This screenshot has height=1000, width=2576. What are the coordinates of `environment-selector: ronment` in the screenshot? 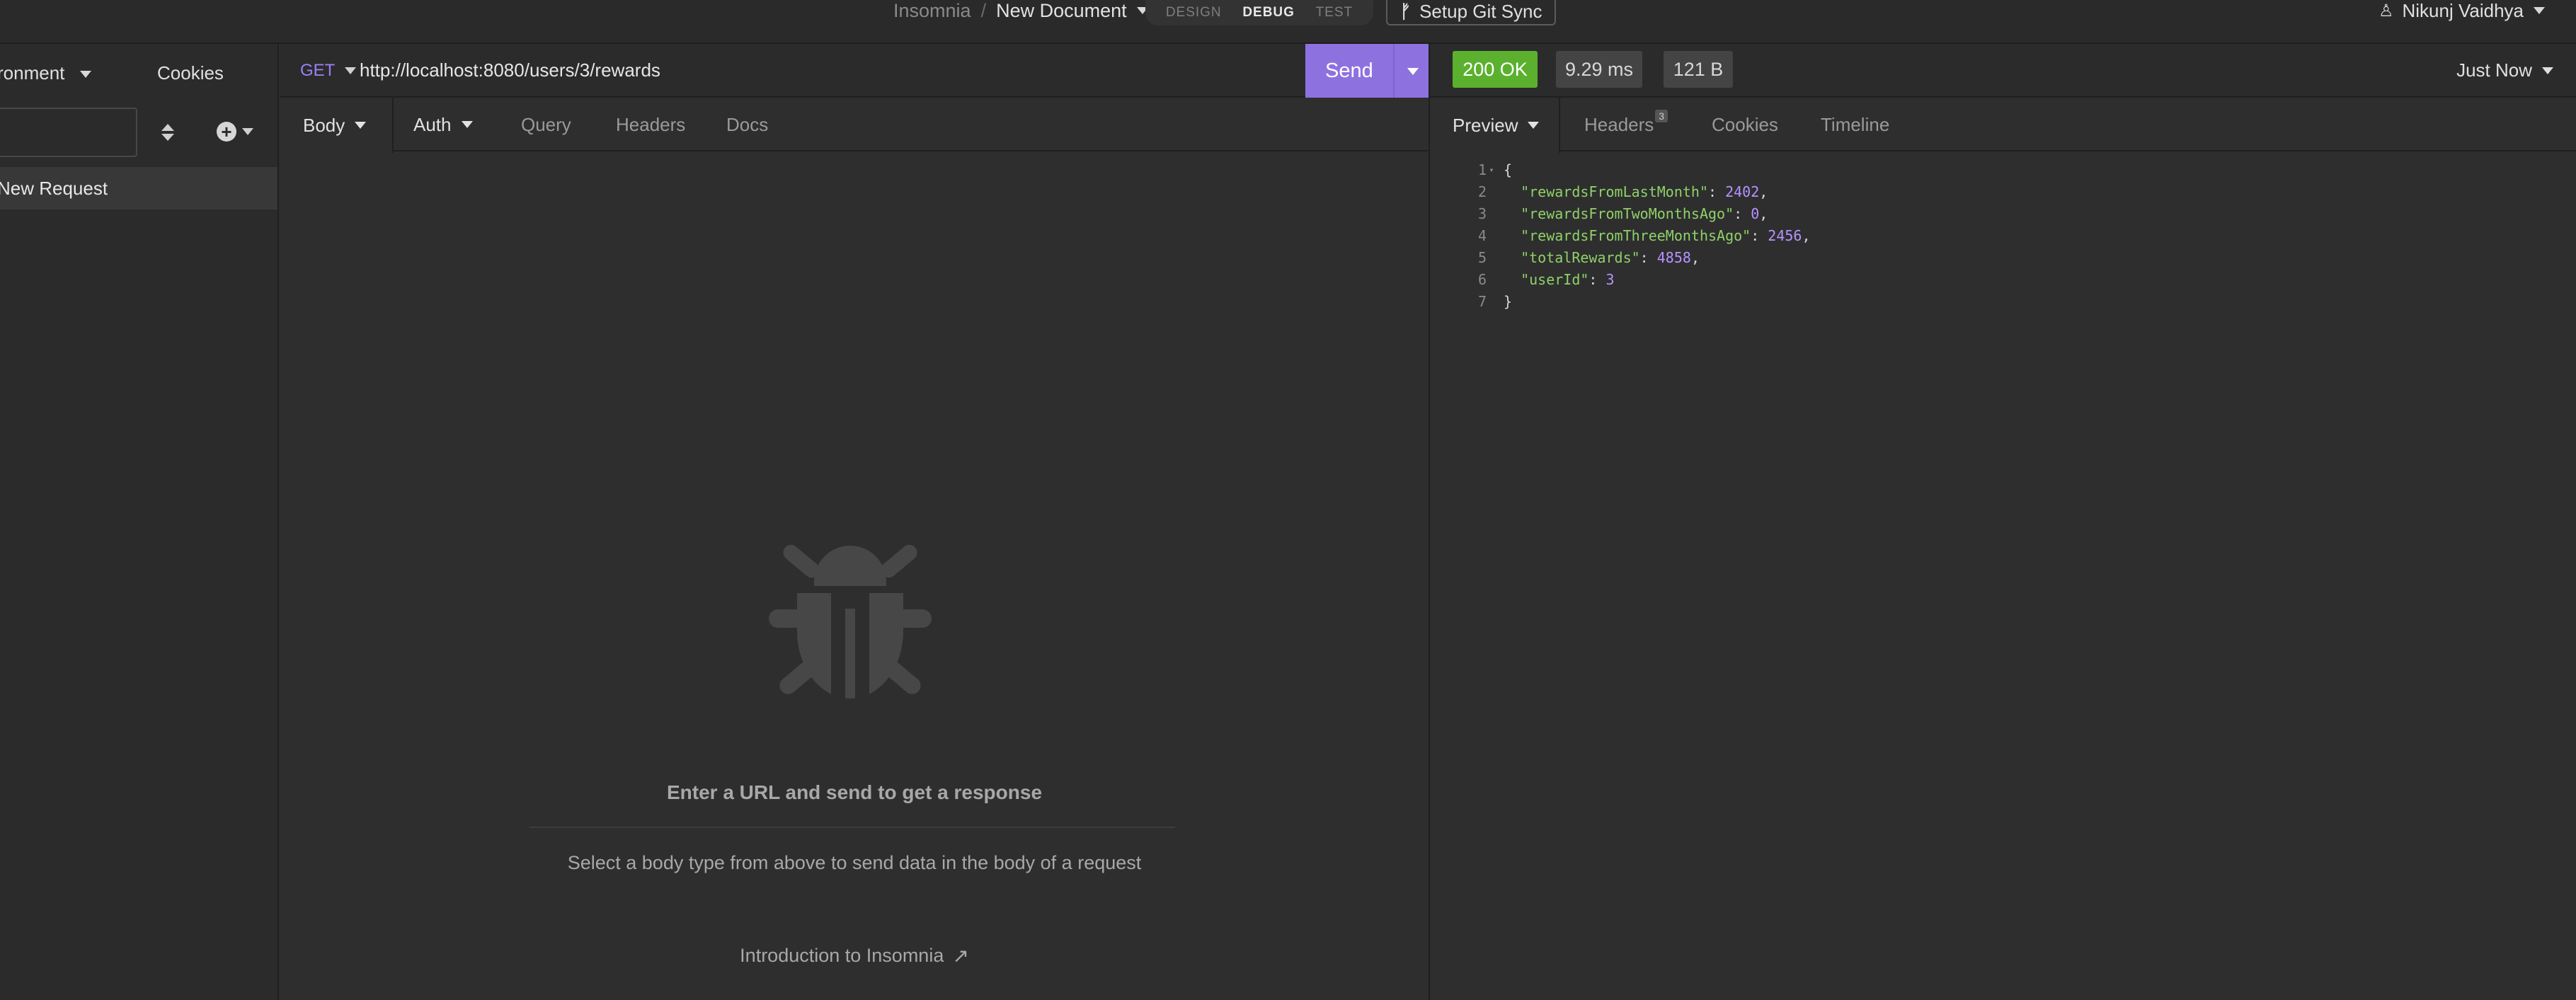 It's located at (45, 73).